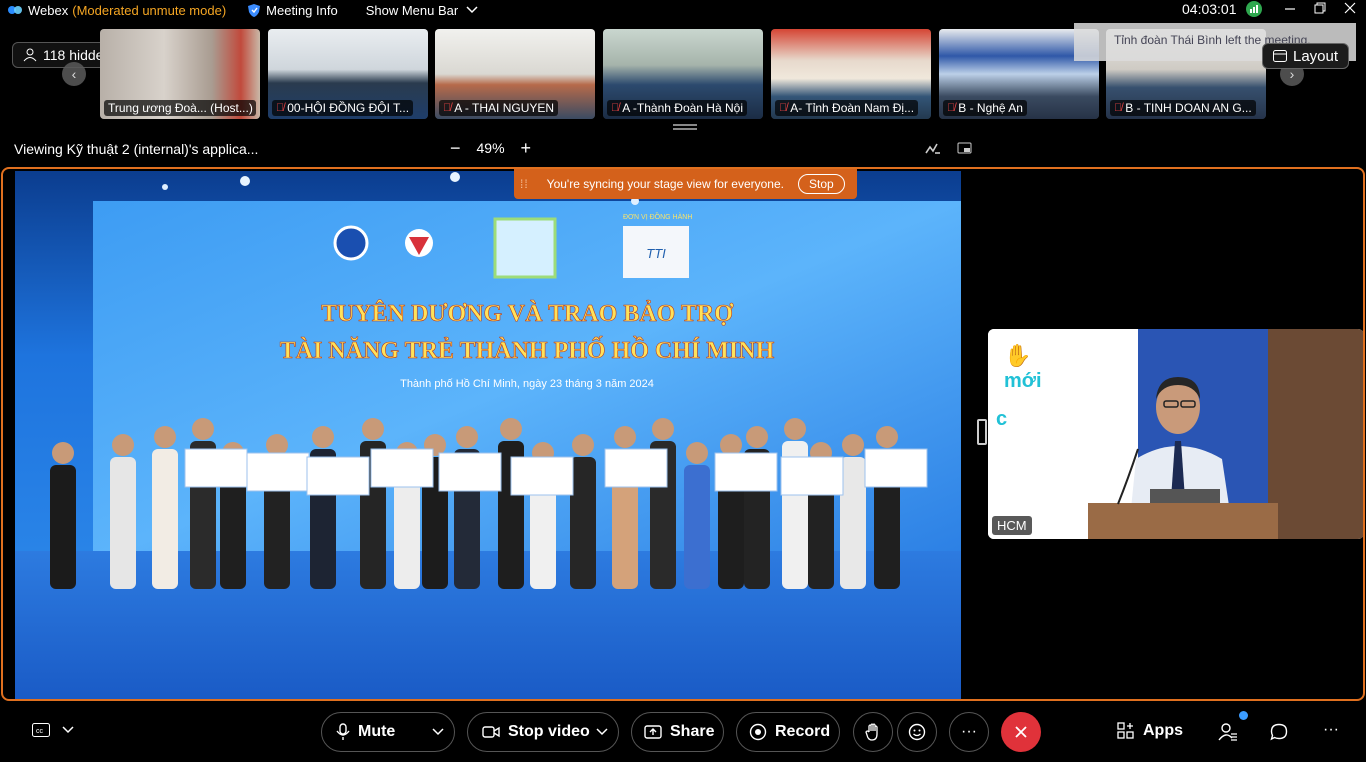 The width and height of the screenshot is (1366, 762). I want to click on stage-split-handle, so click(982, 432).